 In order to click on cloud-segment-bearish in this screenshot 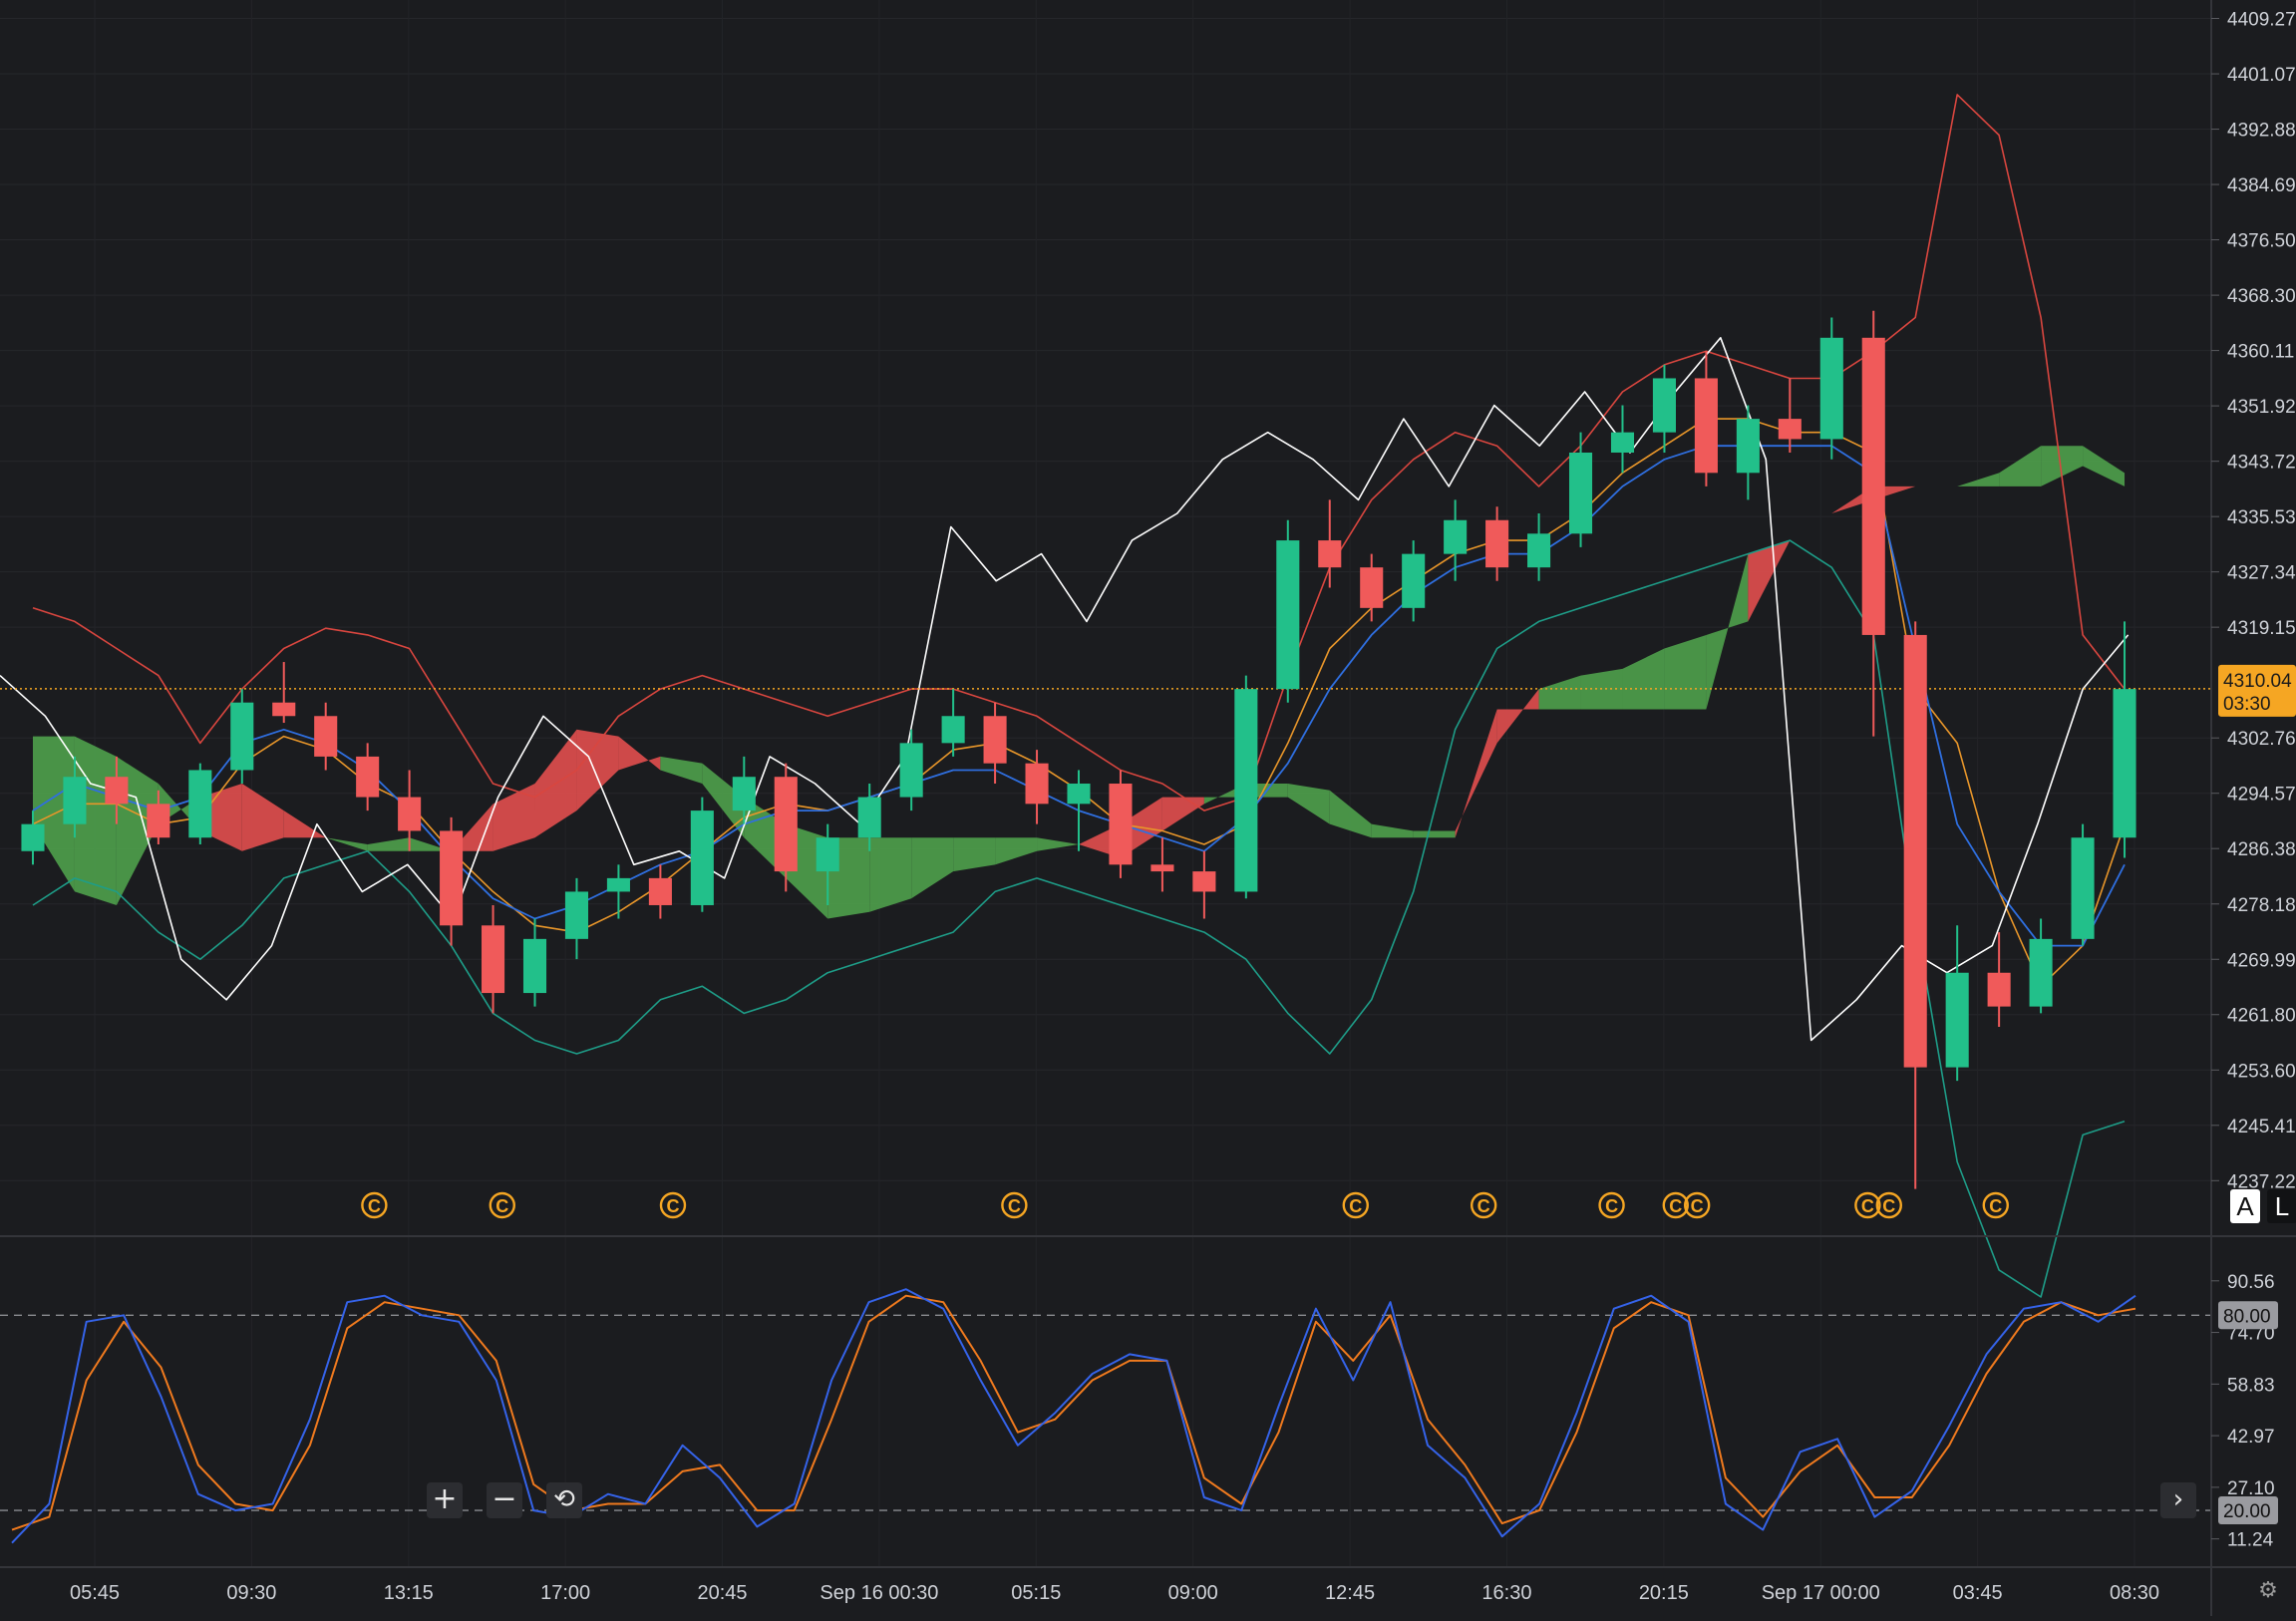, I will do `click(1476, 773)`.